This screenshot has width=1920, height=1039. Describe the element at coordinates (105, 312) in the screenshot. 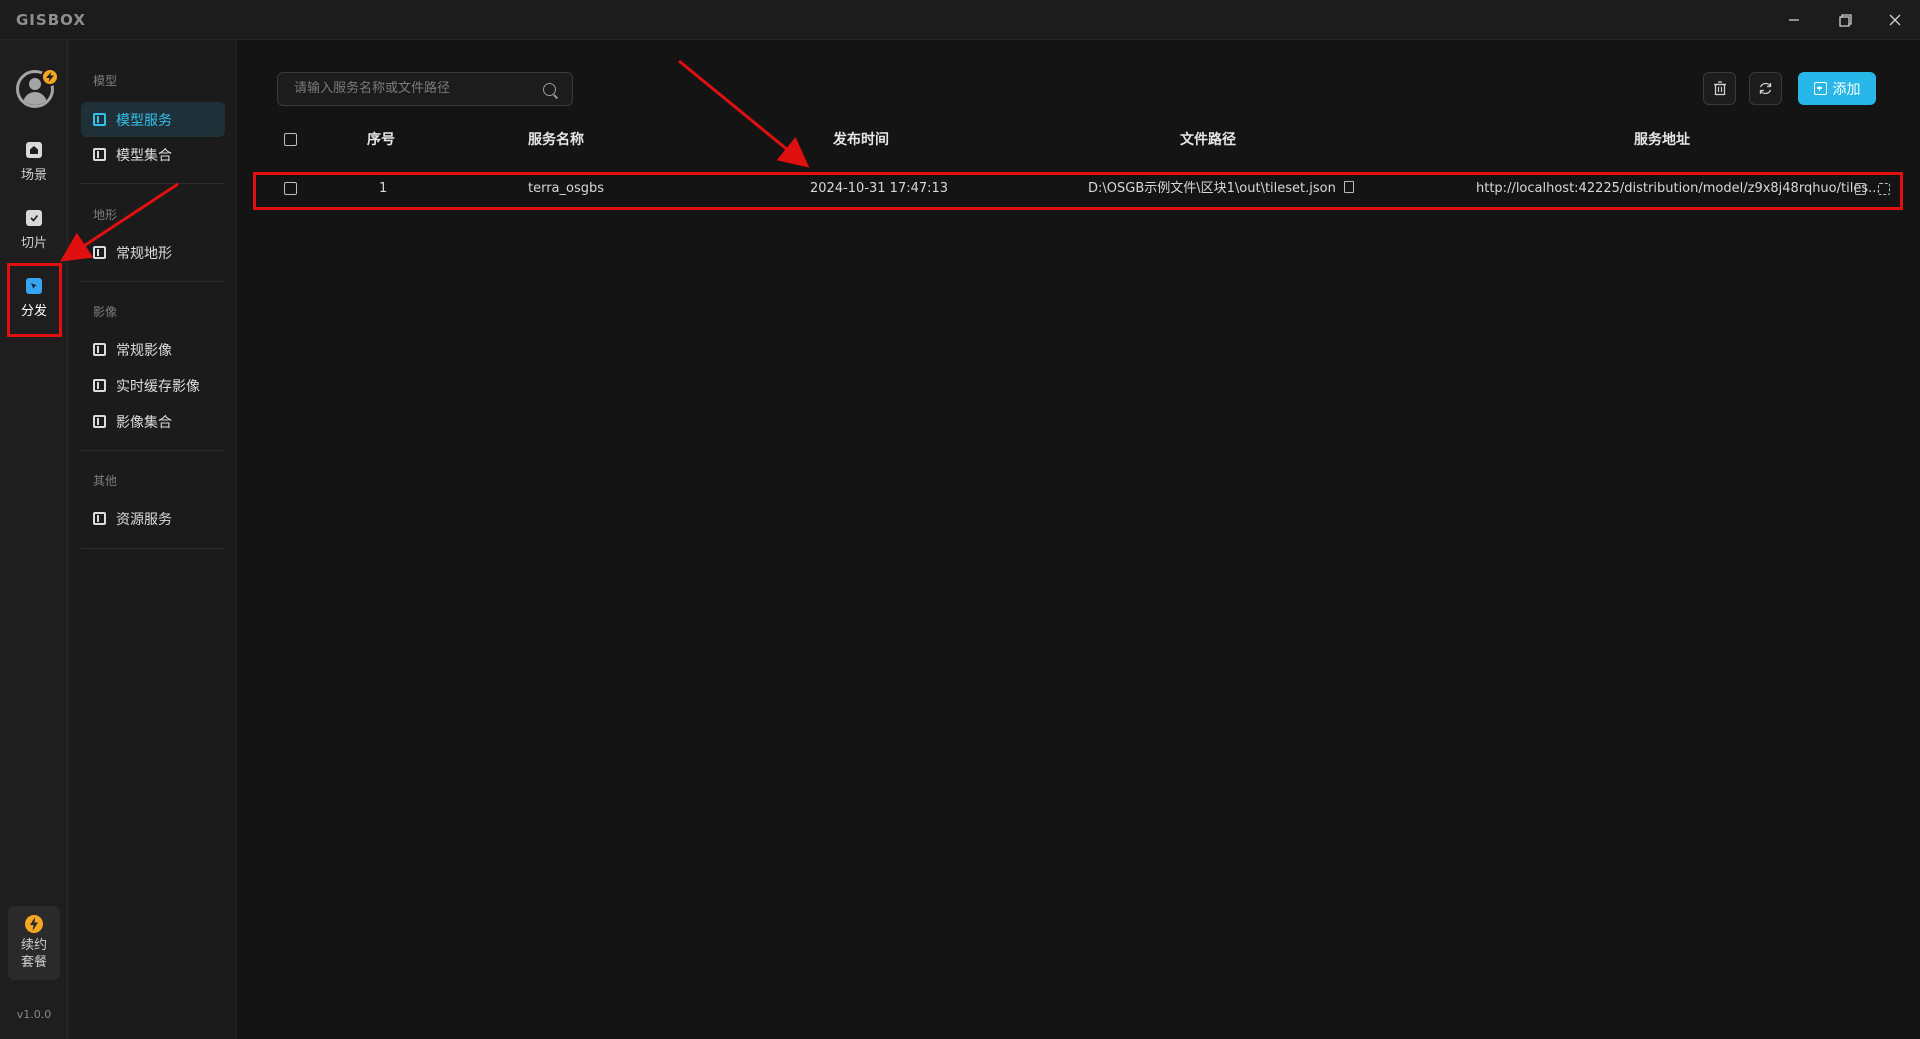

I see `group-title-imagery: 影像` at that location.